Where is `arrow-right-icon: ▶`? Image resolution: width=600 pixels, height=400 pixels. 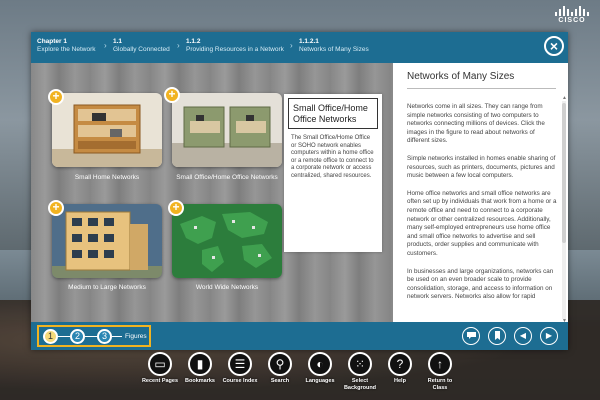 arrow-right-icon: ▶ is located at coordinates (549, 335).